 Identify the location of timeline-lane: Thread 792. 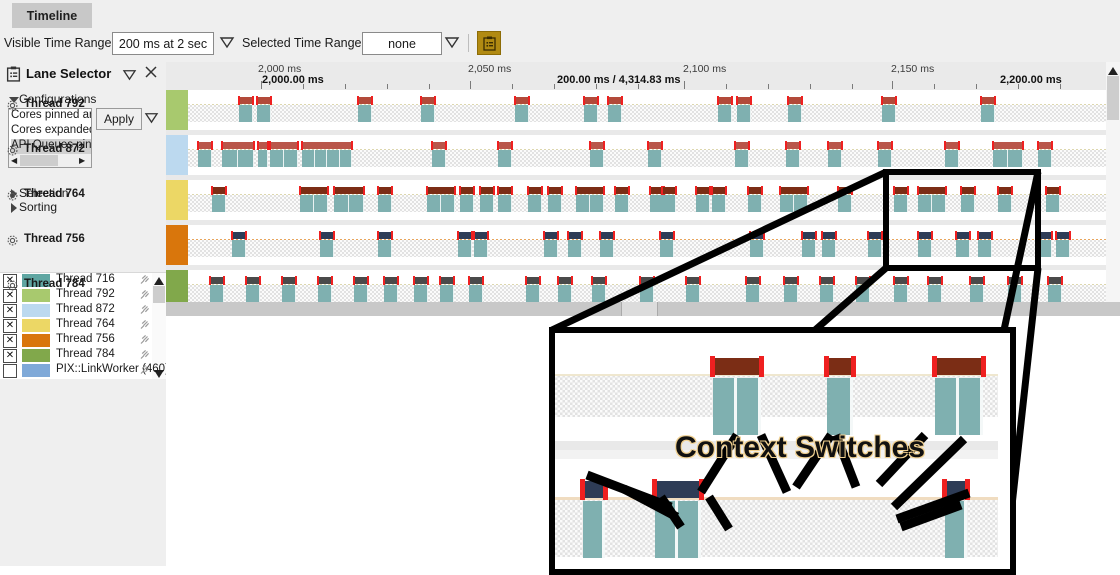
(556, 112).